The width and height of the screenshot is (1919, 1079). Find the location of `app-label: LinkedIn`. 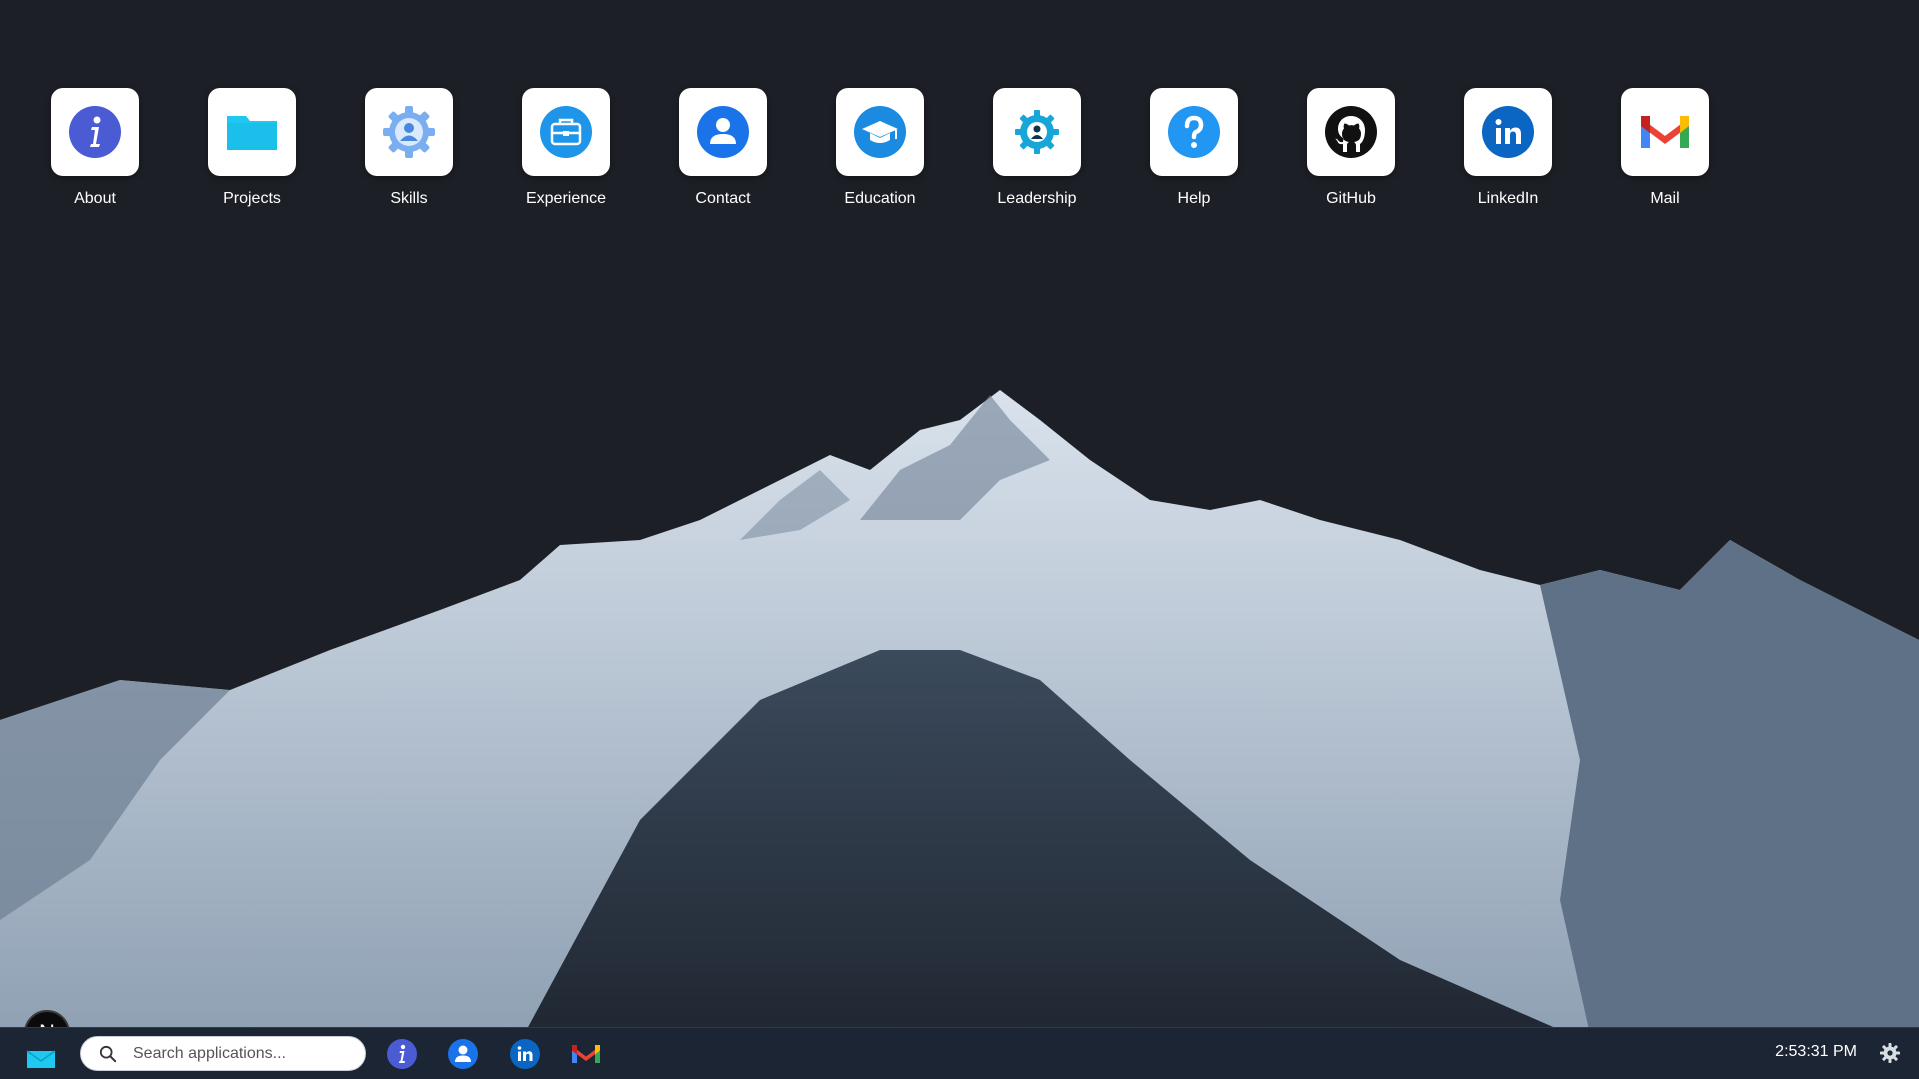

app-label: LinkedIn is located at coordinates (1508, 198).